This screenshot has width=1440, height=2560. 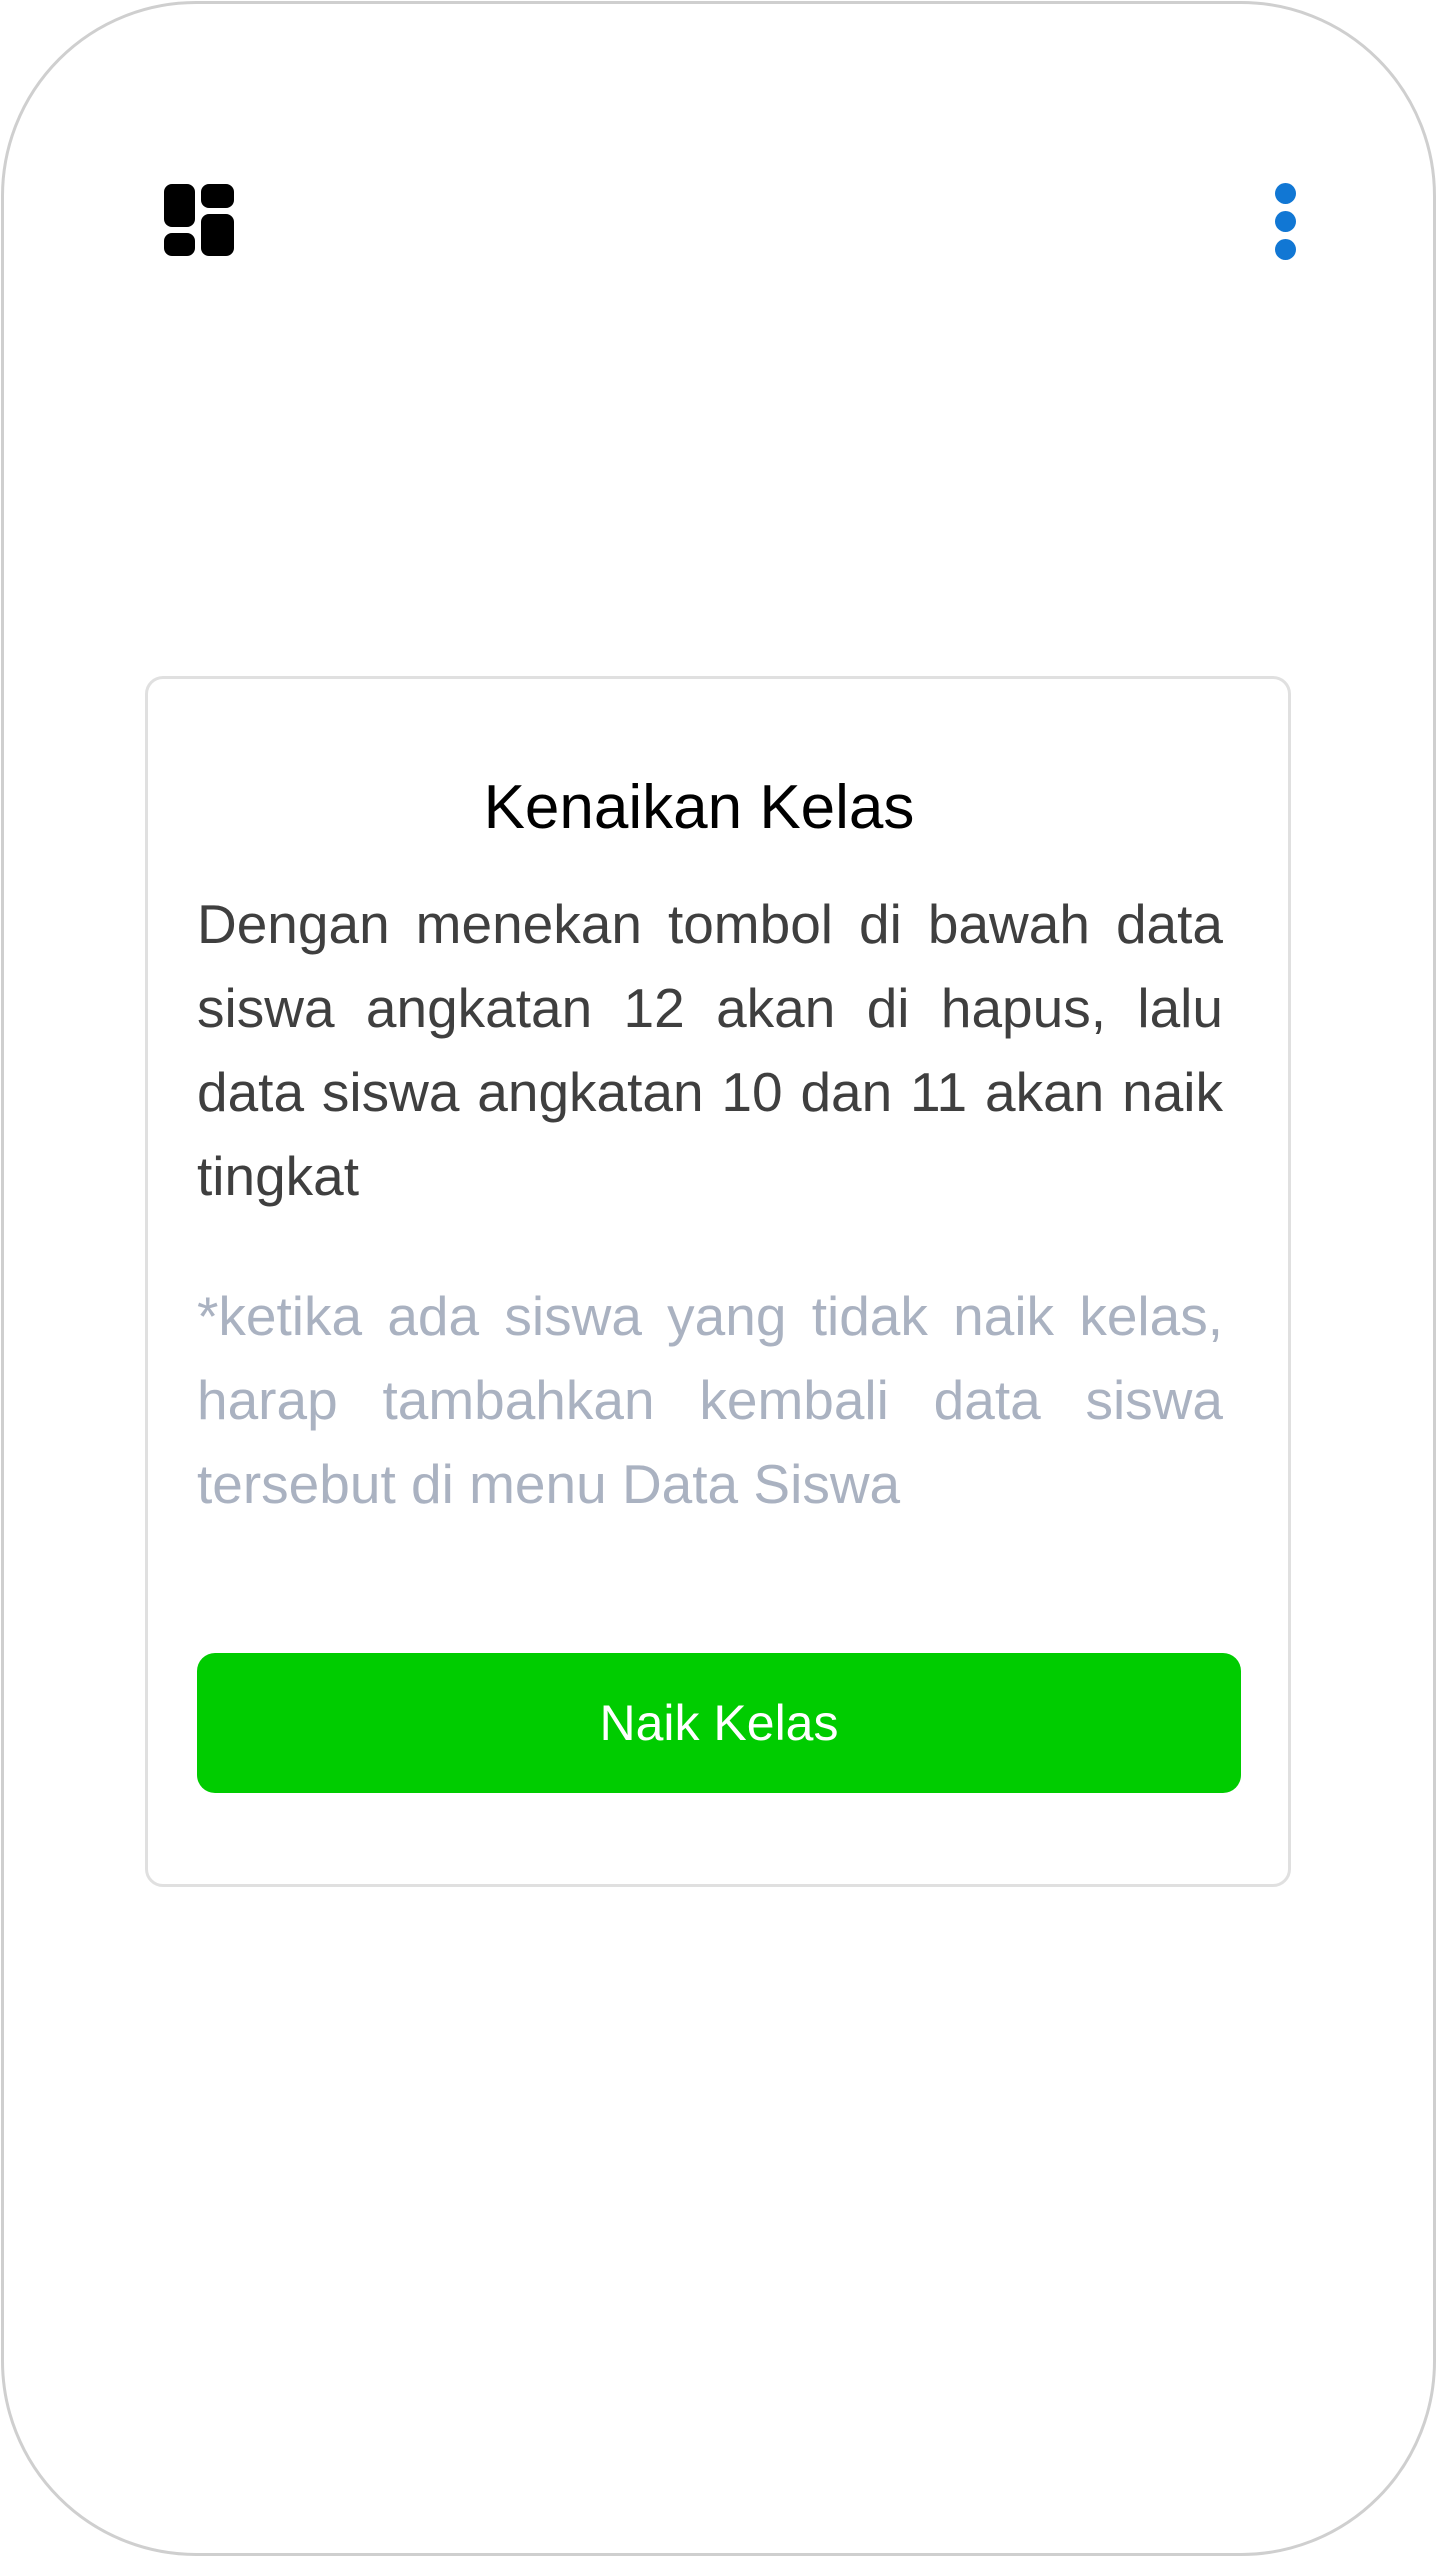 What do you see at coordinates (200, 220) in the screenshot?
I see `dashboard-grid-icon` at bounding box center [200, 220].